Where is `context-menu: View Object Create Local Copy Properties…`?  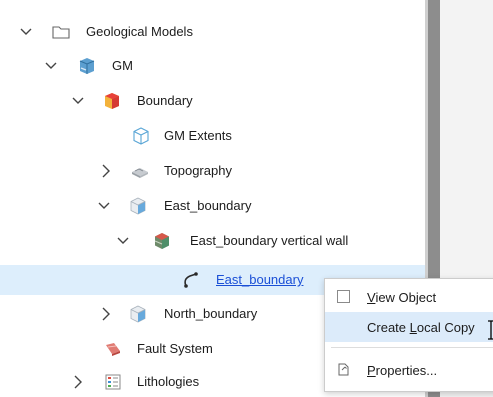
context-menu: View Object Create Local Copy Properties… is located at coordinates (408, 335).